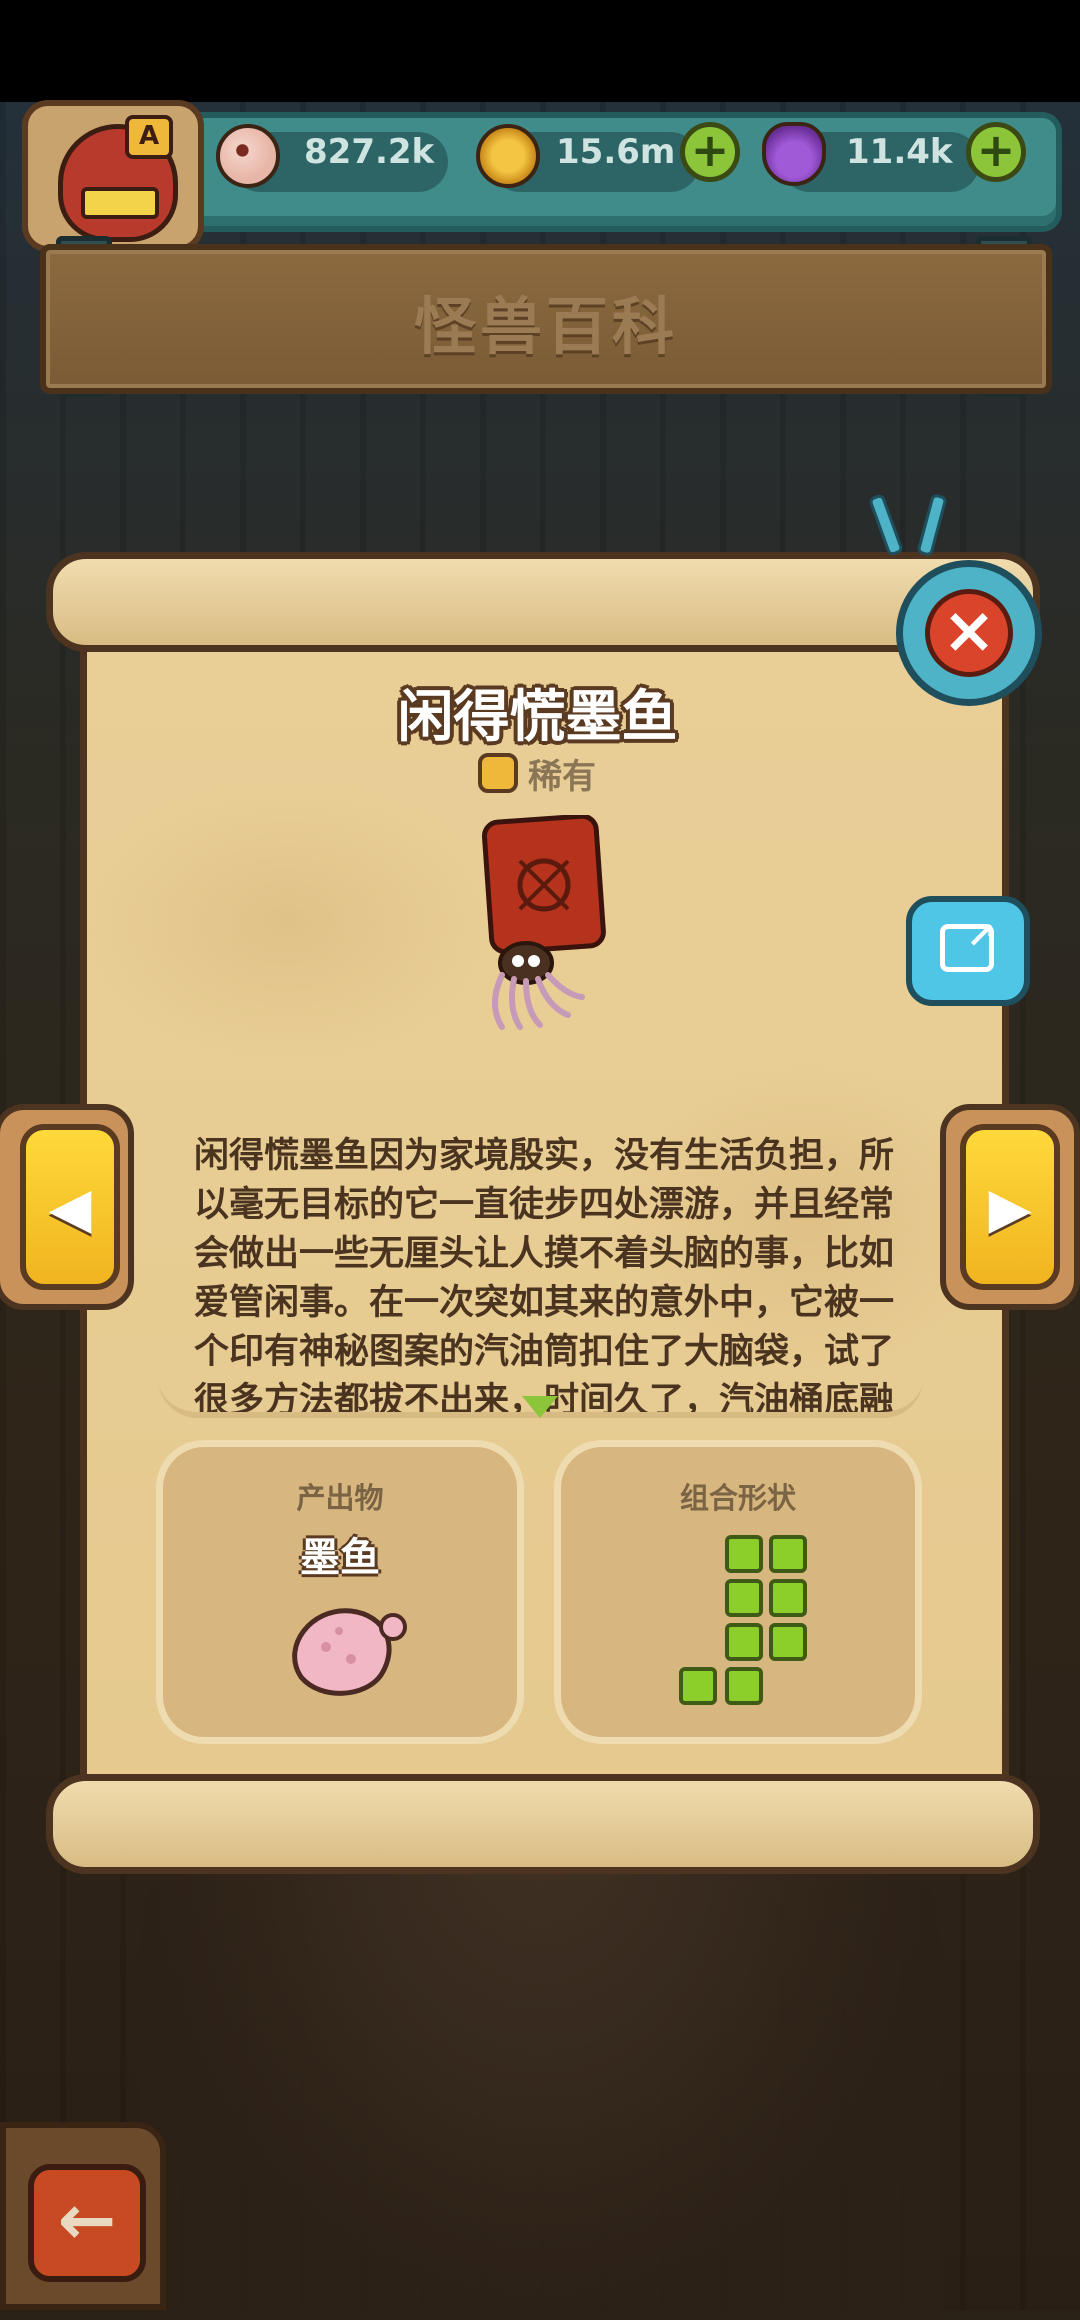 The width and height of the screenshot is (1080, 2320). What do you see at coordinates (996, 152) in the screenshot?
I see `add-potion-button: +` at bounding box center [996, 152].